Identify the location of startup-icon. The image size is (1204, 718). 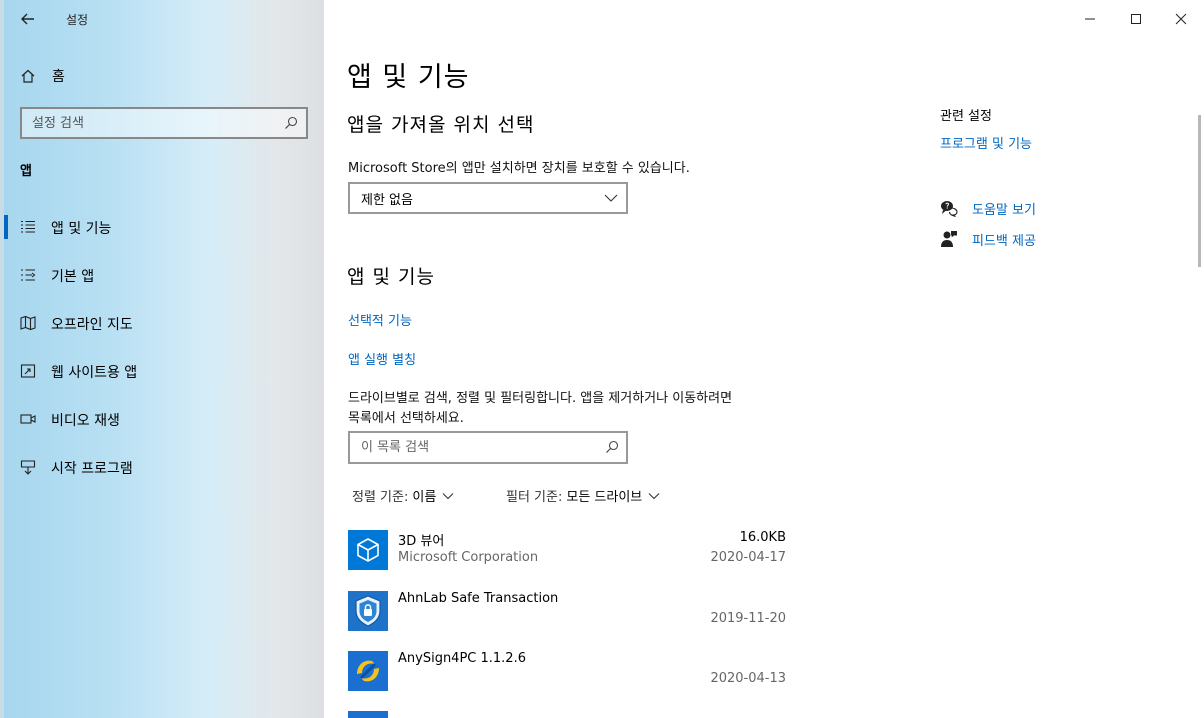
(28, 467).